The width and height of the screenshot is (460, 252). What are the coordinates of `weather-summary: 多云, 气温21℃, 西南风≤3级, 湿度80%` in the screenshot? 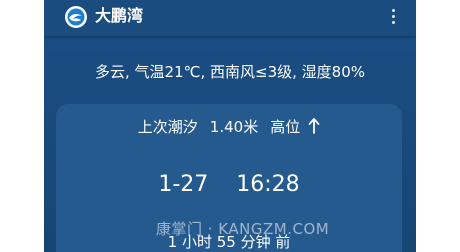 It's located at (230, 72).